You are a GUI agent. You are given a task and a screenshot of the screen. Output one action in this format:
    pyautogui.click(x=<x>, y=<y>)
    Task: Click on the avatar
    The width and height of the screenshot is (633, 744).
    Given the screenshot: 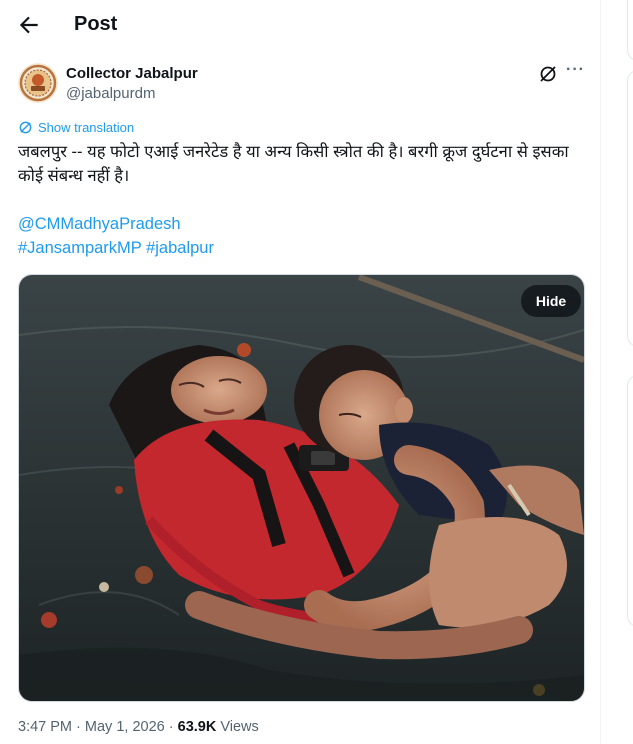 What is the action you would take?
    pyautogui.click(x=38, y=83)
    